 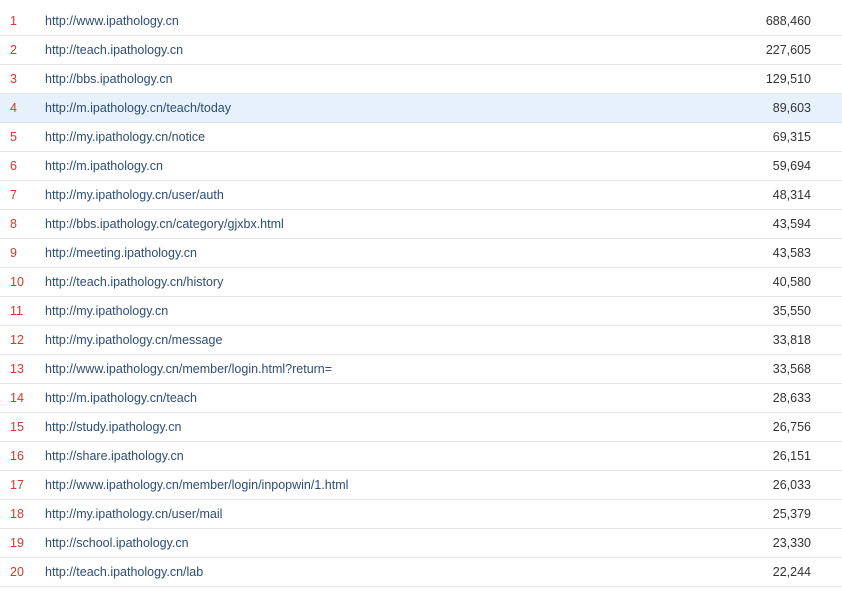 What do you see at coordinates (421, 398) in the screenshot?
I see `table-row: 14 http://m.ipathology.cn/teach 28,633` at bounding box center [421, 398].